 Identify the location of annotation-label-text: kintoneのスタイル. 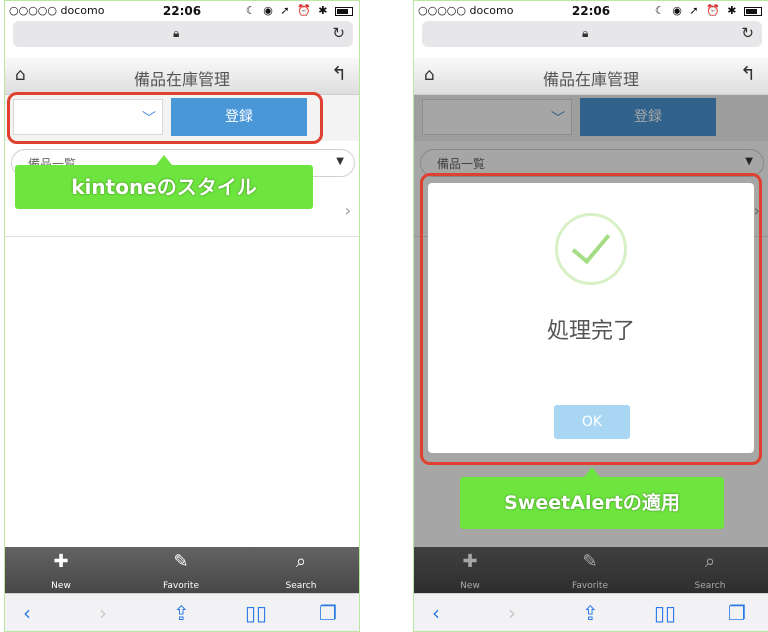
(164, 187).